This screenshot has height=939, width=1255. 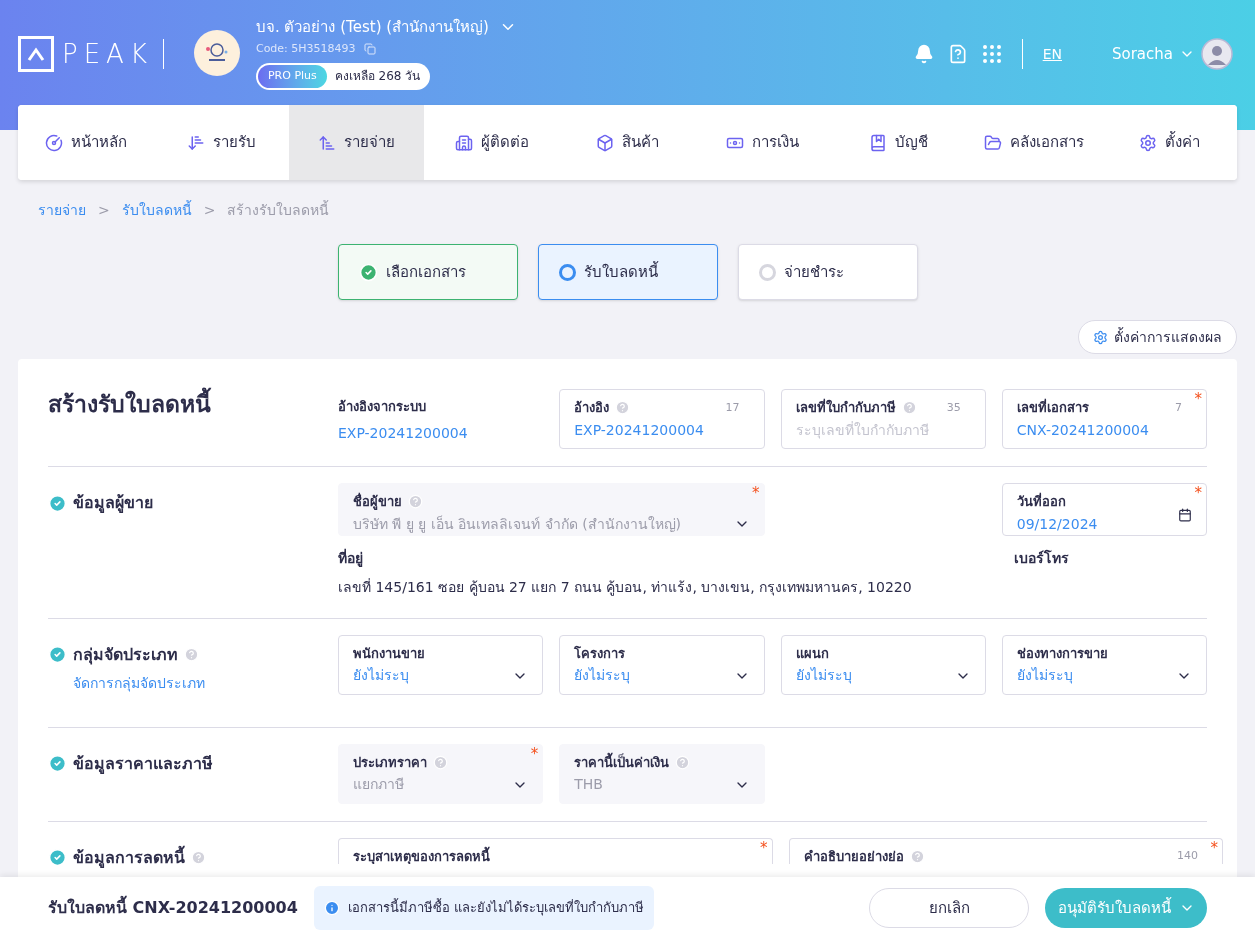 What do you see at coordinates (622, 762) in the screenshot?
I see `field-label: ราคานี้เป็นค่าเงิน` at bounding box center [622, 762].